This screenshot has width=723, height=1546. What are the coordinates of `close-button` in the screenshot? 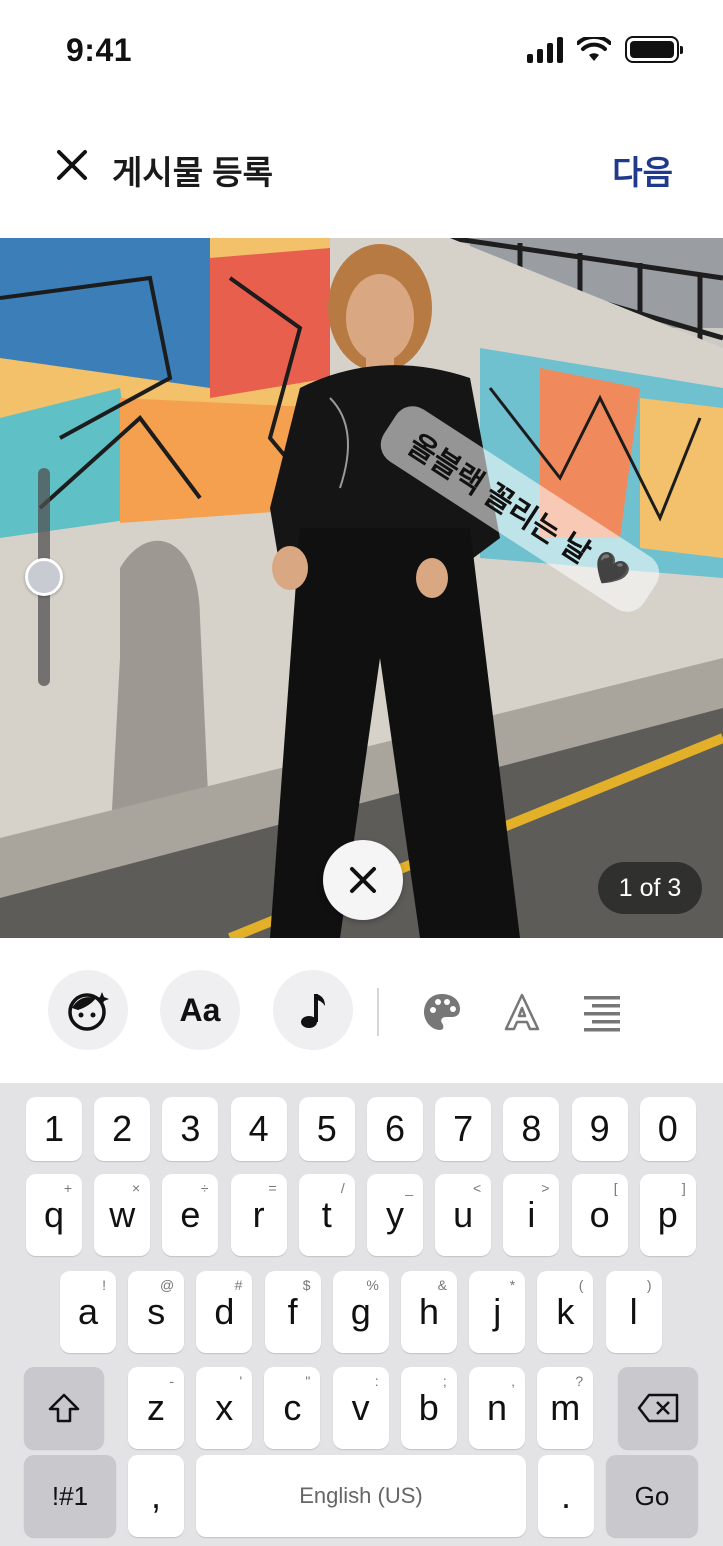 It's located at (72, 165).